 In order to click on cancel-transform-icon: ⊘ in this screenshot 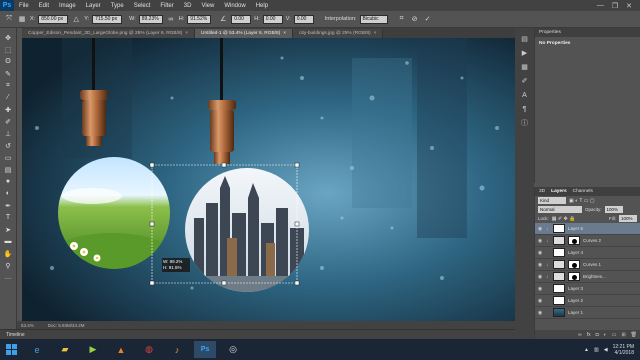, I will do `click(415, 19)`.